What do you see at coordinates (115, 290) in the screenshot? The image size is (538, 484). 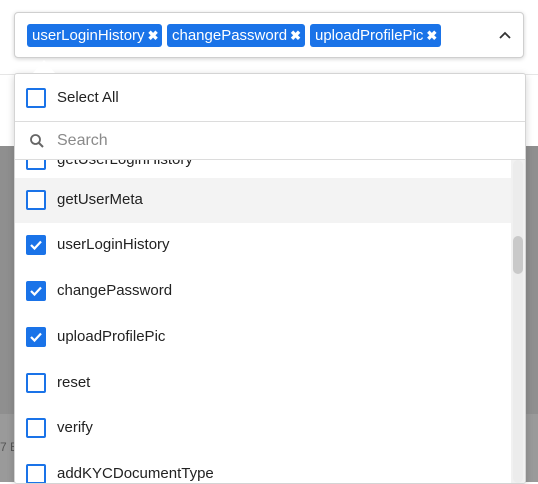 I see `option-label: changePassword` at bounding box center [115, 290].